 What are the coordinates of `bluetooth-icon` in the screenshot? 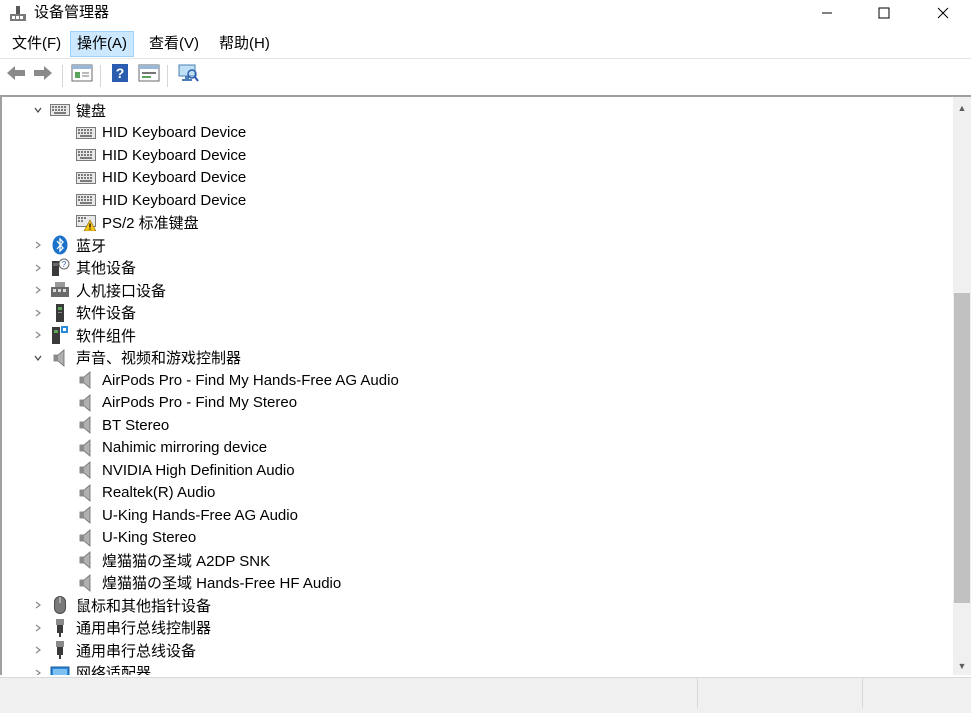 It's located at (60, 245).